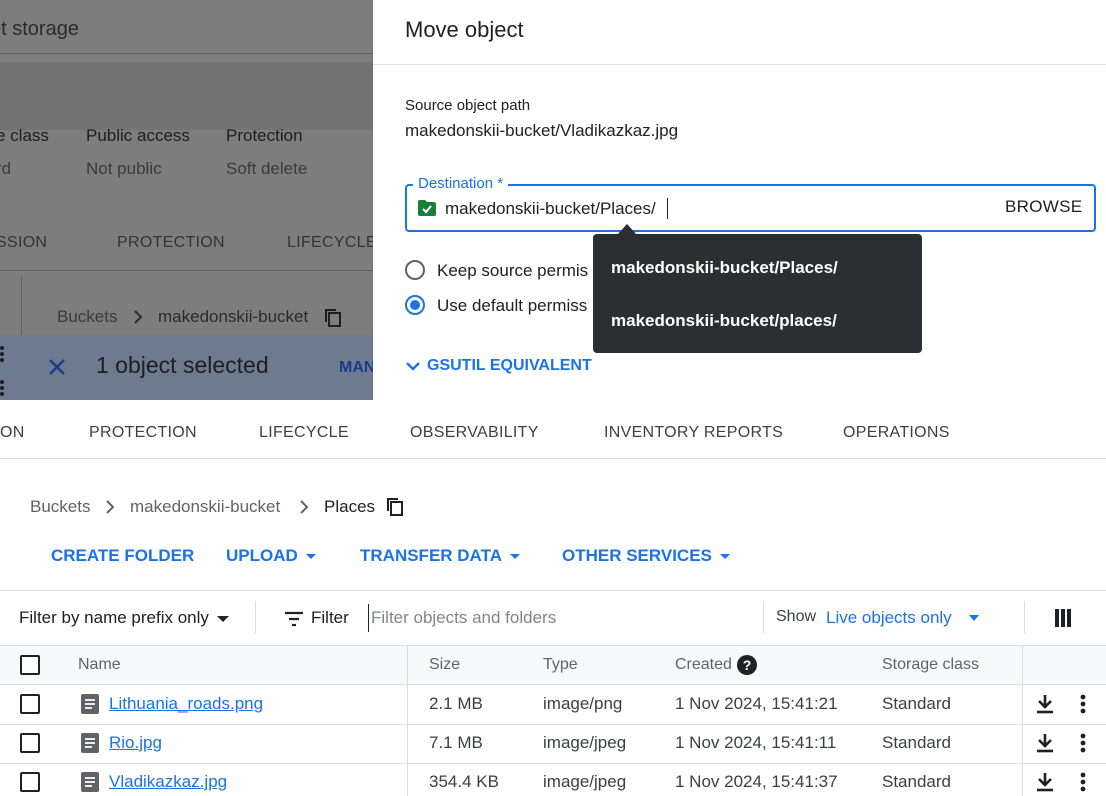 The height and width of the screenshot is (796, 1106). Describe the element at coordinates (468, 105) in the screenshot. I see `source-path-label: Source object path` at that location.